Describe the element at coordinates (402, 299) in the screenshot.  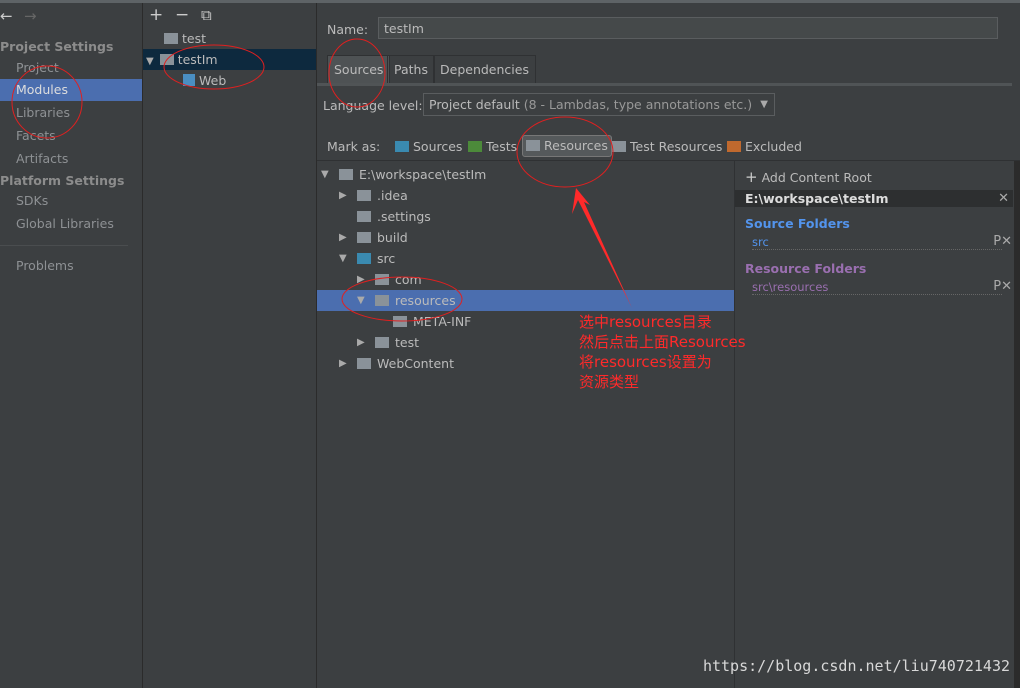
I see `annotation-circle-resources-folder` at that location.